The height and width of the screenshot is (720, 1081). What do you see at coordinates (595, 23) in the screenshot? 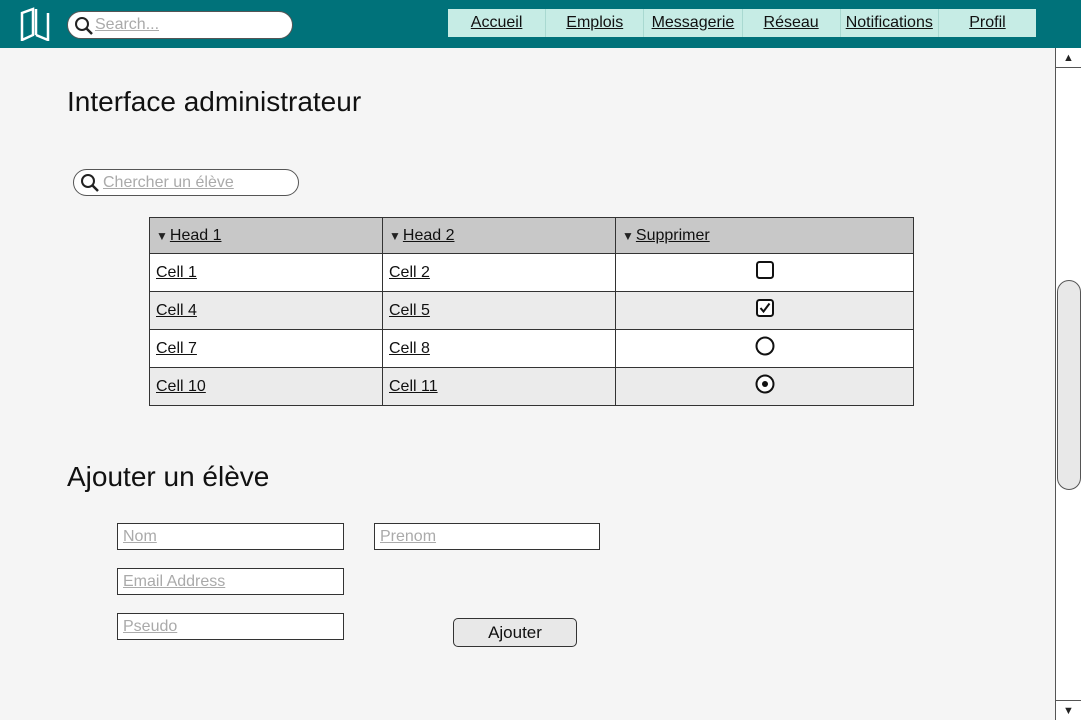
I see `nav-emplois: Emplois` at bounding box center [595, 23].